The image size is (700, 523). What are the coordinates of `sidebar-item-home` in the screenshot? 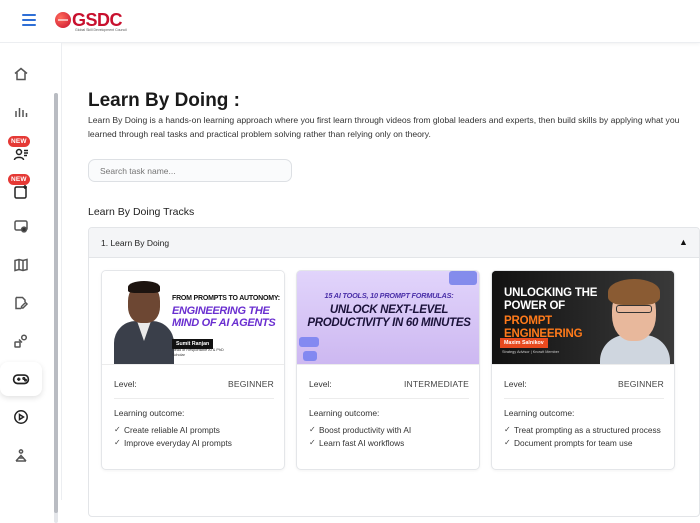 It's located at (21, 74).